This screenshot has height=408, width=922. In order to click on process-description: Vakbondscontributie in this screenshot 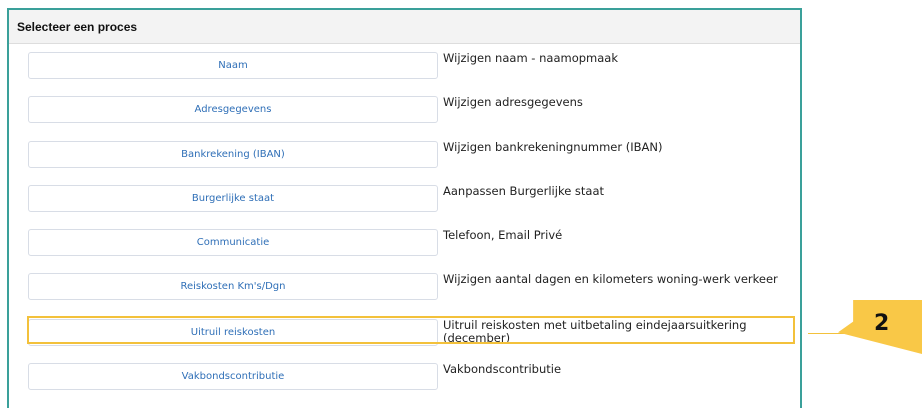, I will do `click(502, 369)`.